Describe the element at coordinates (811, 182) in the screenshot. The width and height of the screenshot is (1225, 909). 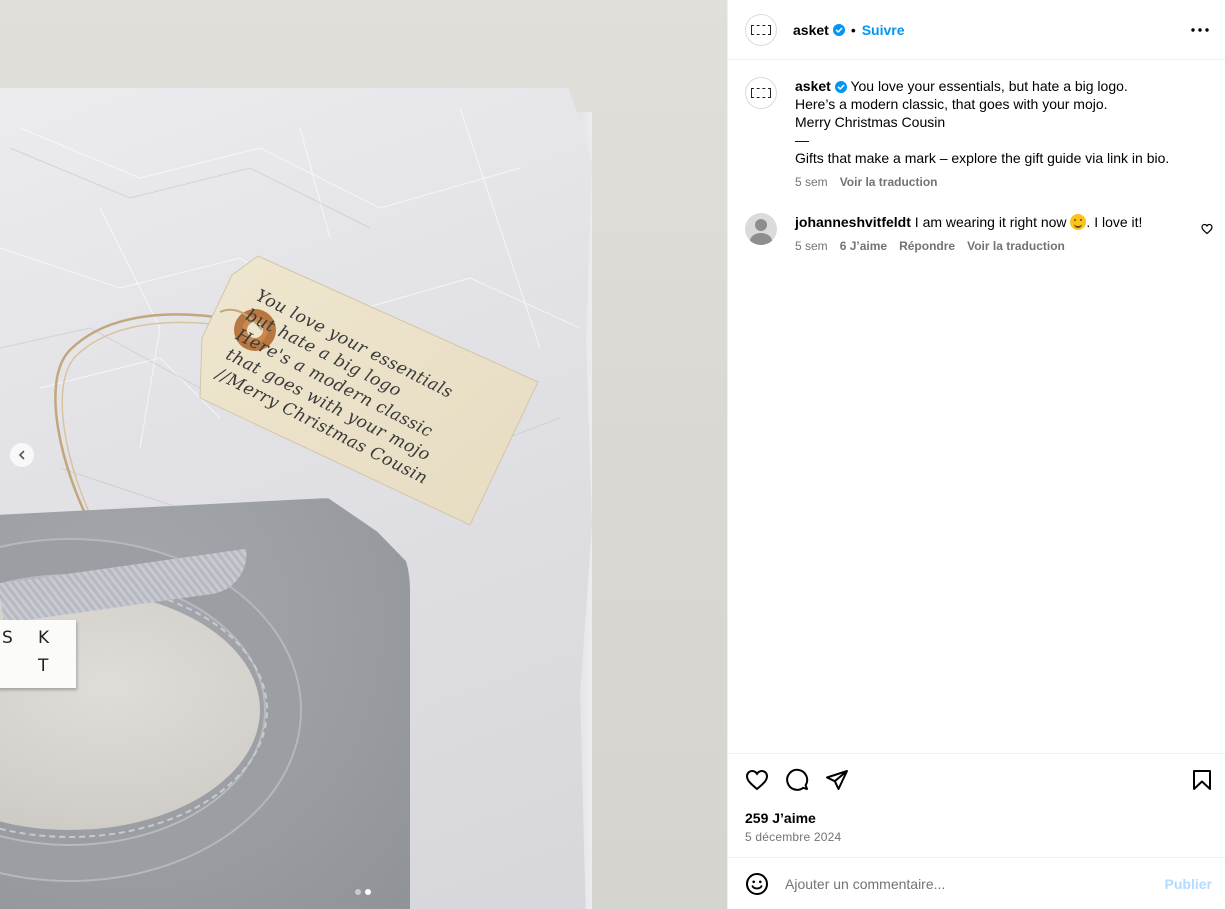
I see `caption-time: 5 sem` at that location.